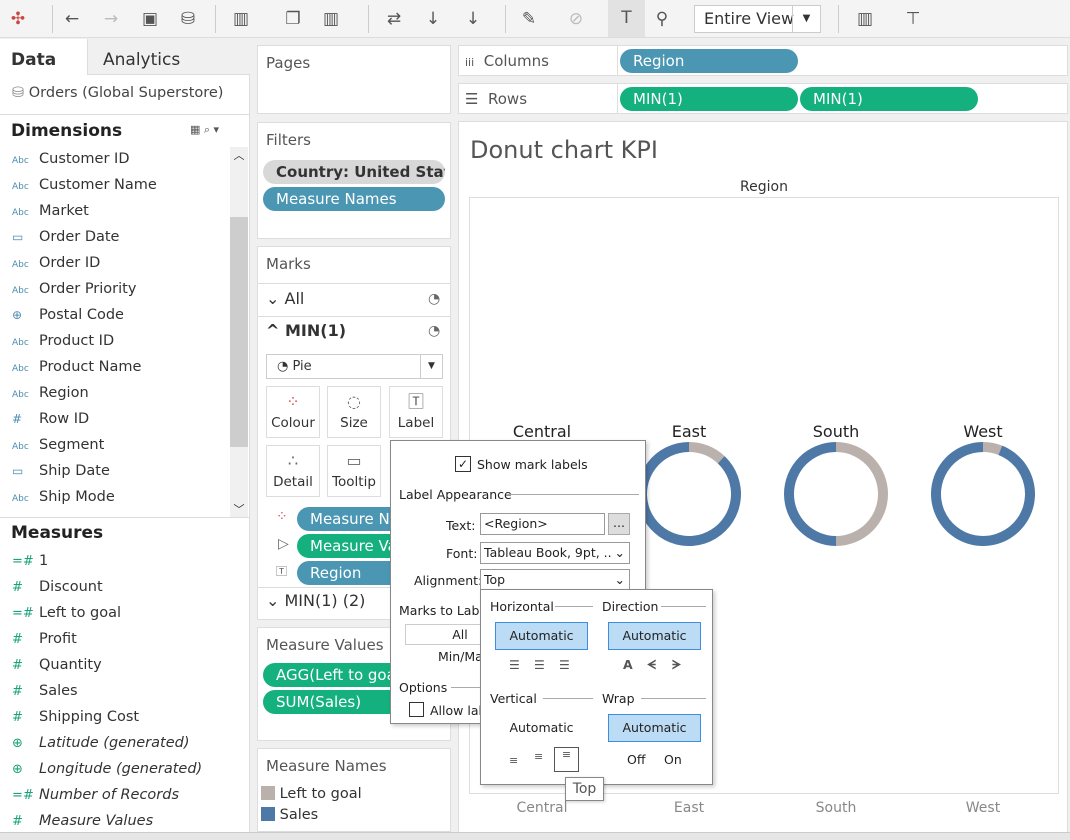 The width and height of the screenshot is (1070, 840). I want to click on field-item: # Sales, so click(45, 691).